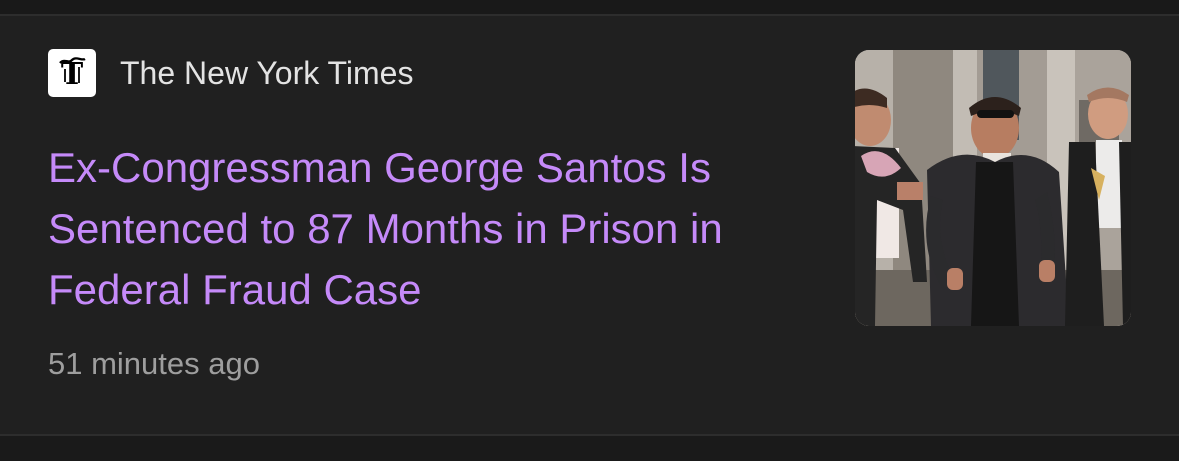  I want to click on nyt-t-logo-icon: T, so click(72, 73).